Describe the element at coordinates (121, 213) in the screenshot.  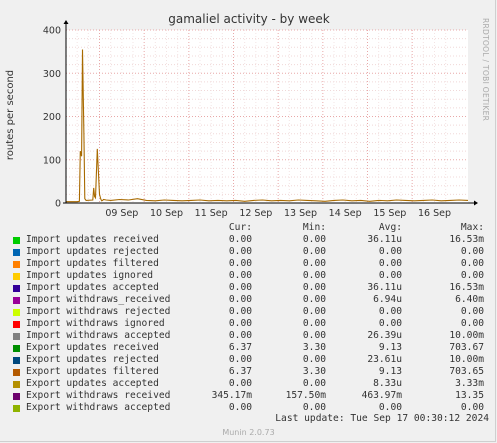
I see `x-tick-label: 09 Sep` at that location.